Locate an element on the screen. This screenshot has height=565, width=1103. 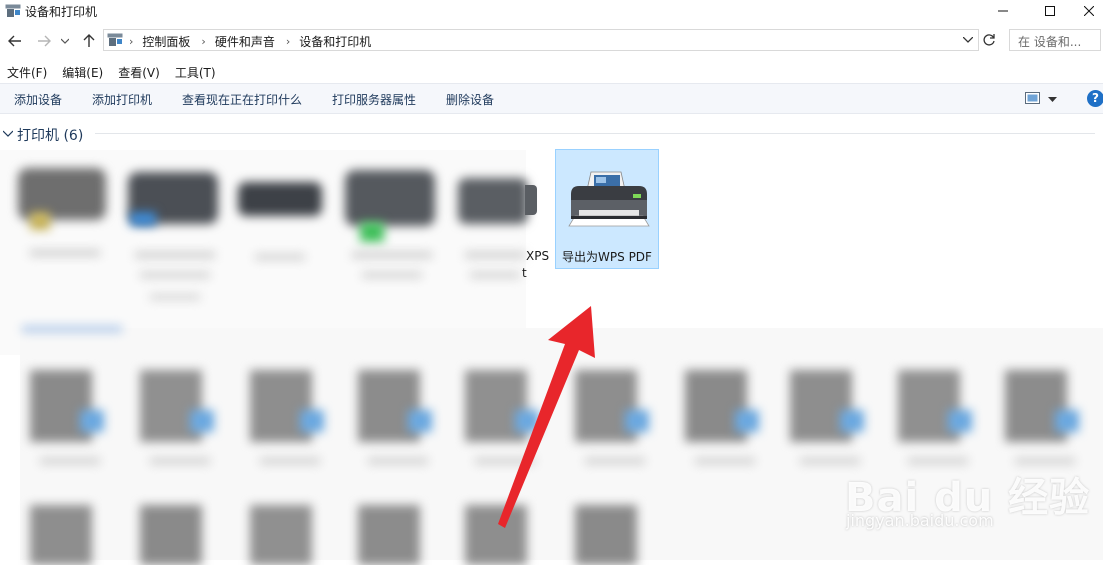
partial-printer-label: XPS is located at coordinates (538, 256).